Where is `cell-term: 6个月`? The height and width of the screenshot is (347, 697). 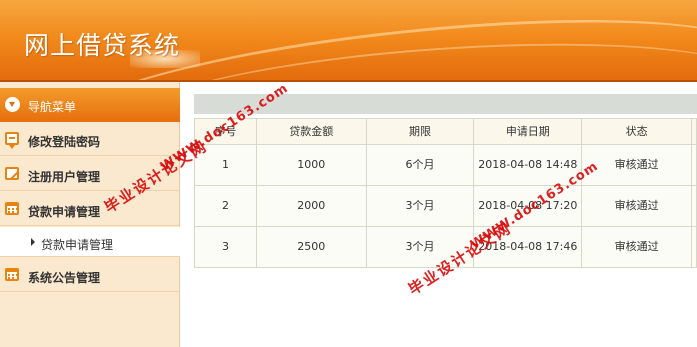
cell-term: 6个月 is located at coordinates (420, 165).